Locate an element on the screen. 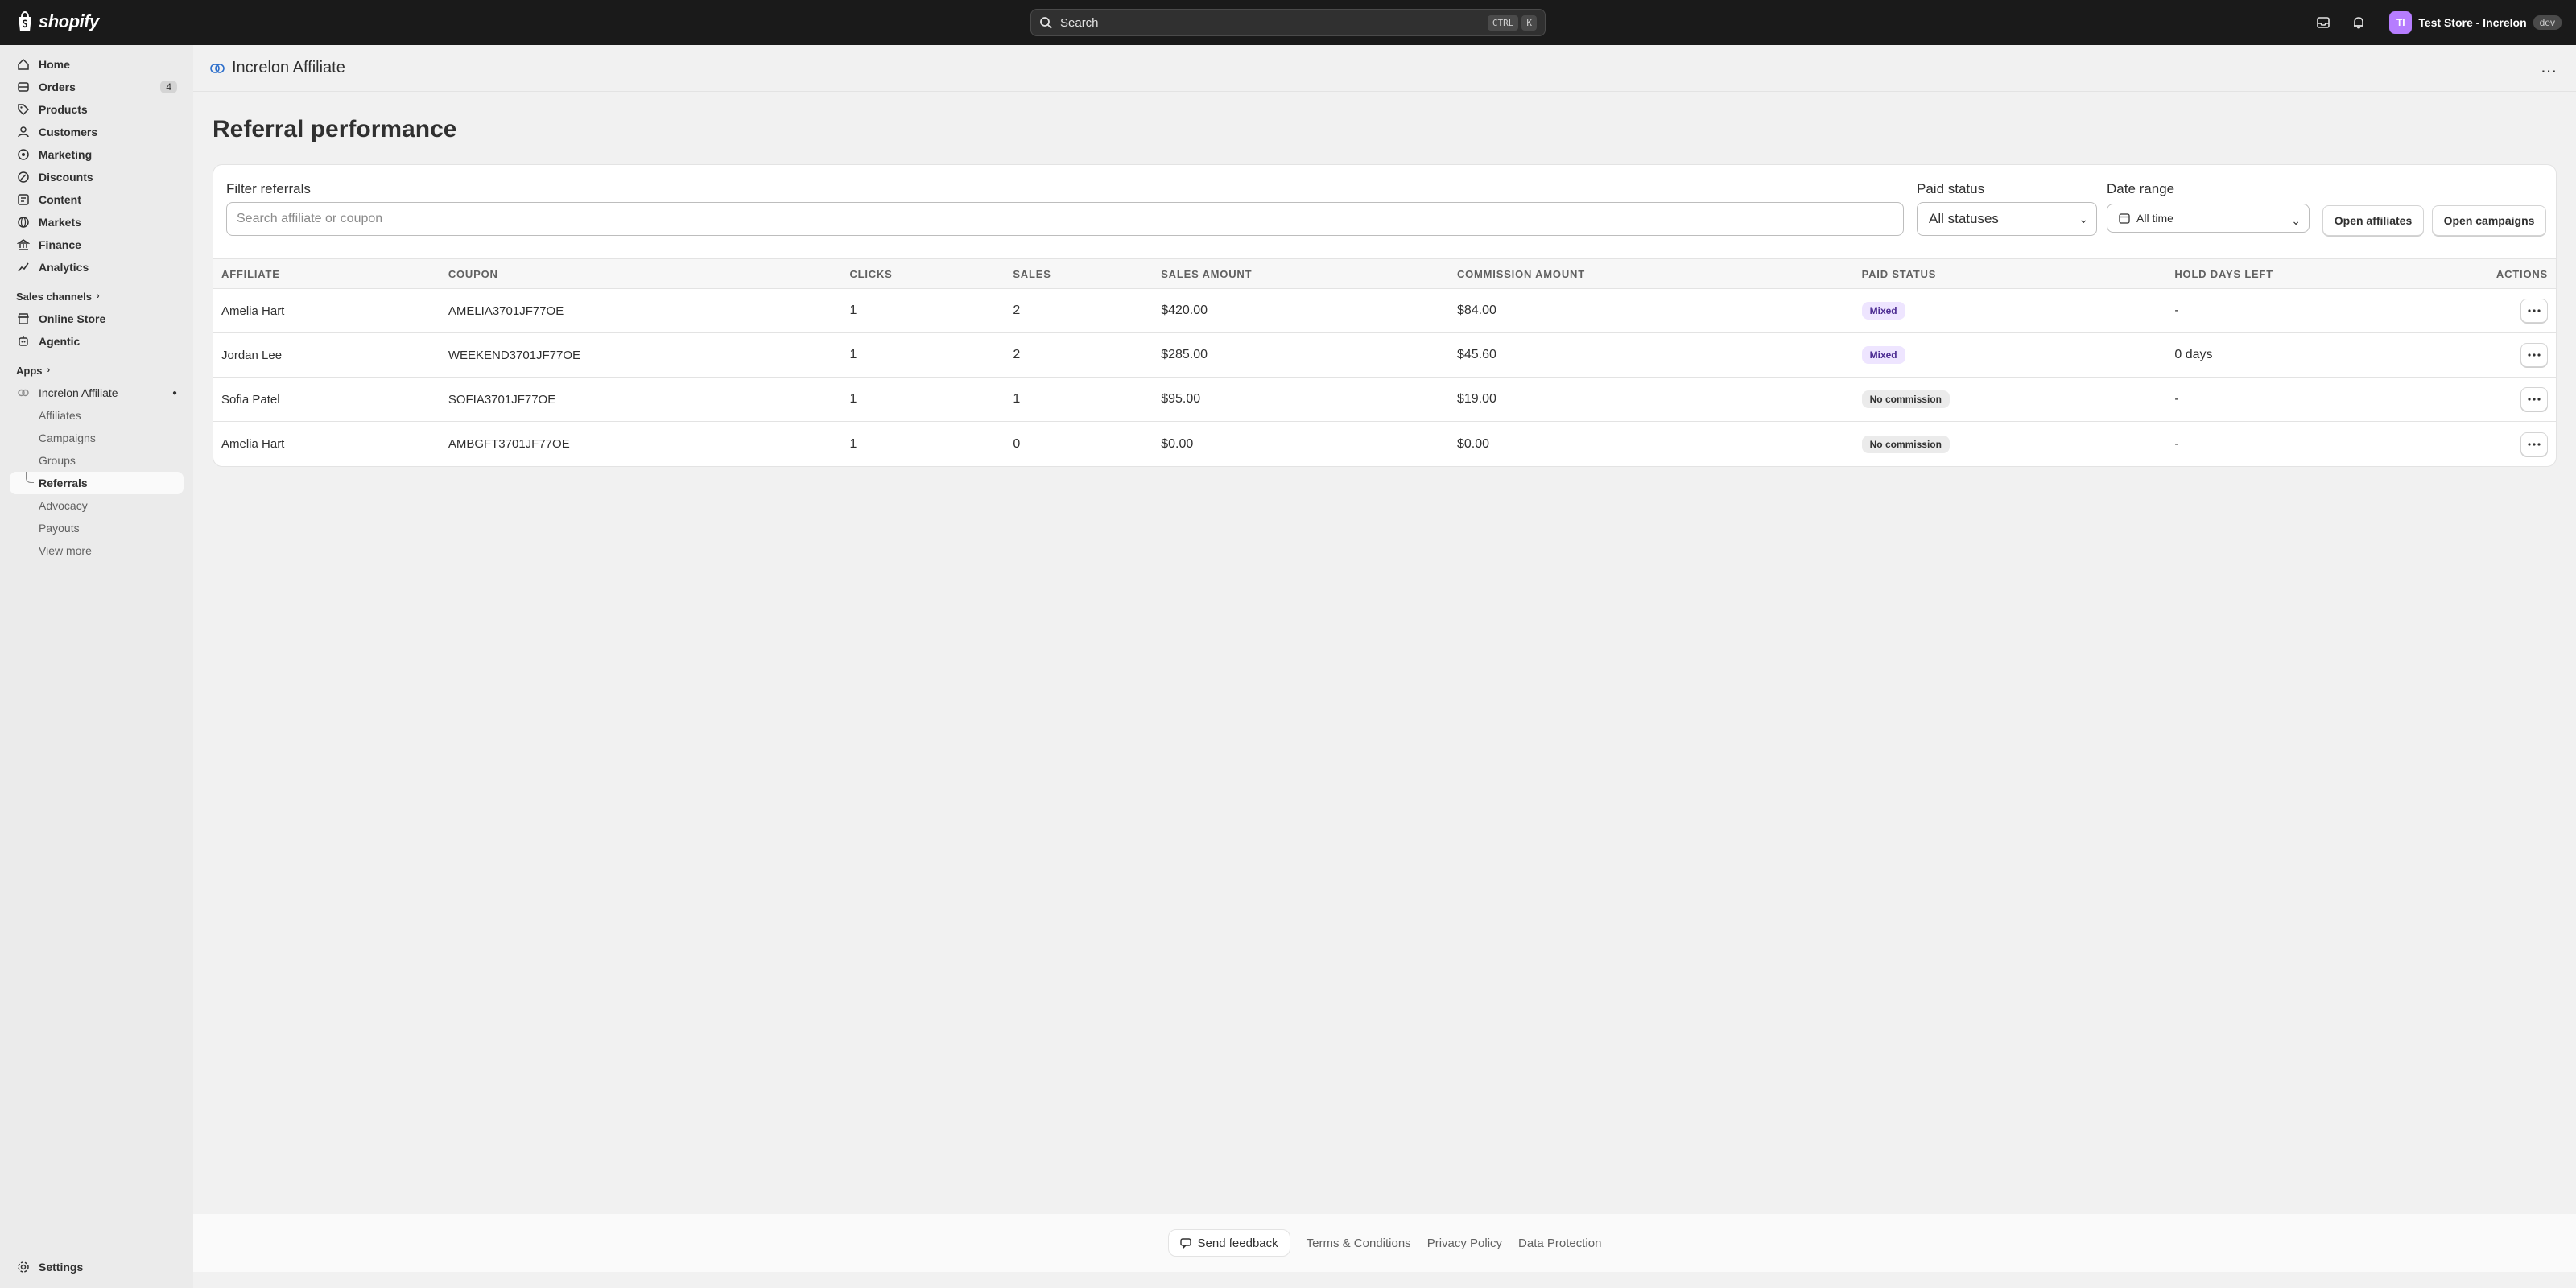 The image size is (2576, 1288). terms-link: Terms & Conditions is located at coordinates (1359, 1243).